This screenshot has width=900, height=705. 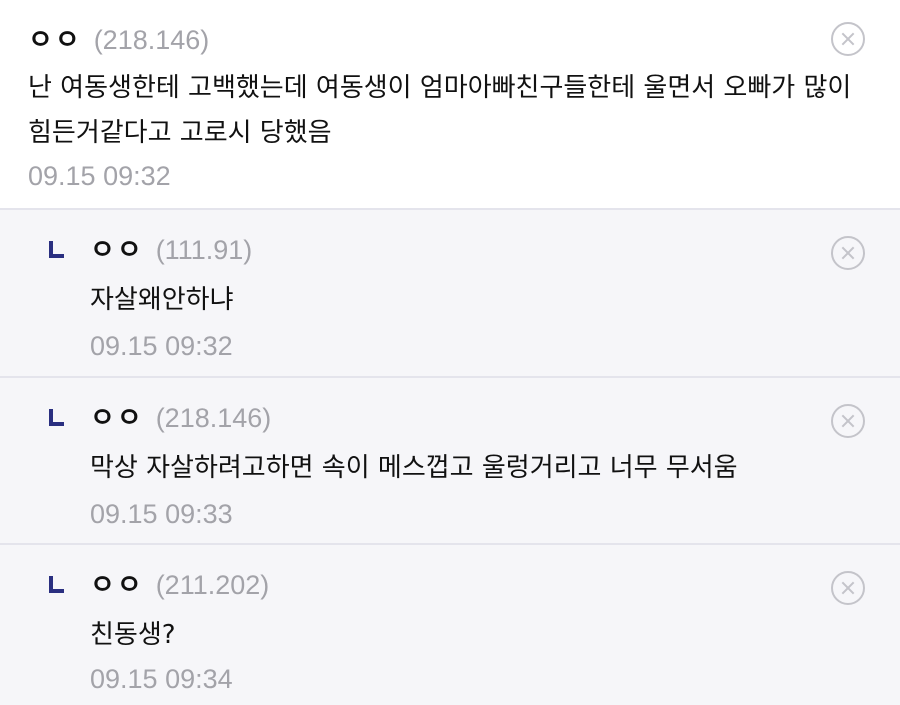 What do you see at coordinates (161, 514) in the screenshot?
I see `reply-date: 09.15 09:33` at bounding box center [161, 514].